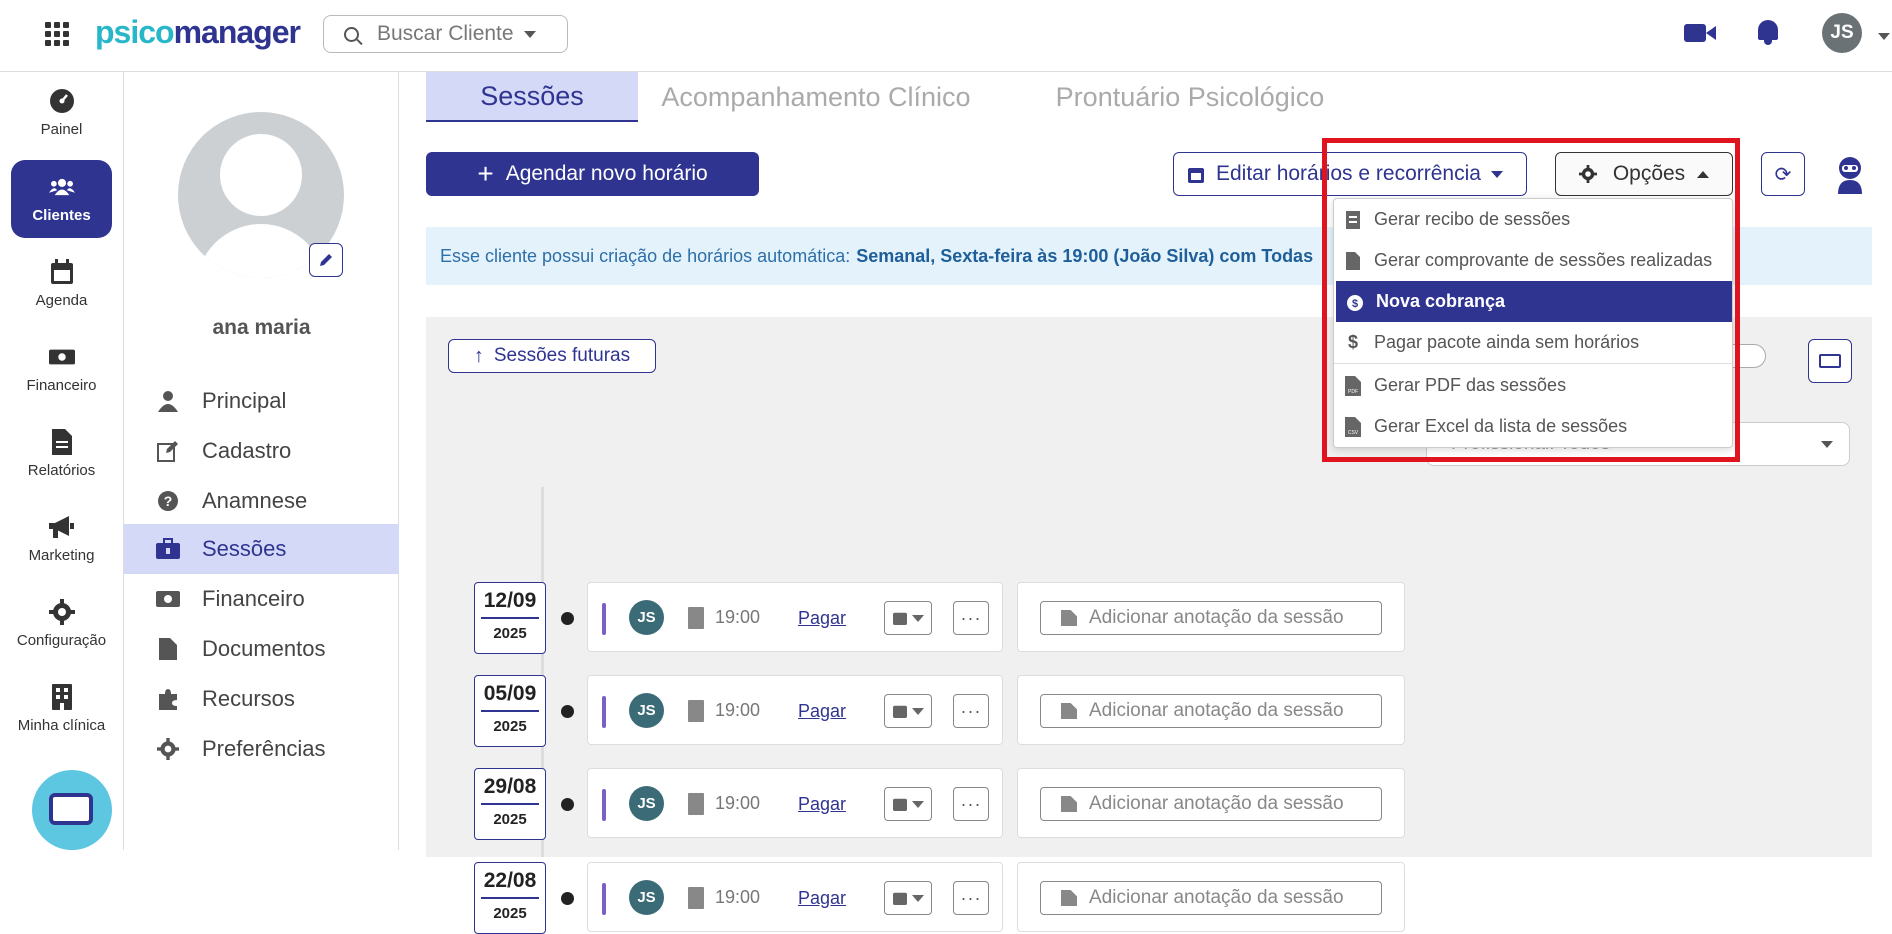  Describe the element at coordinates (261, 749) in the screenshot. I see `profile-menu-preferencias: Preferências` at that location.